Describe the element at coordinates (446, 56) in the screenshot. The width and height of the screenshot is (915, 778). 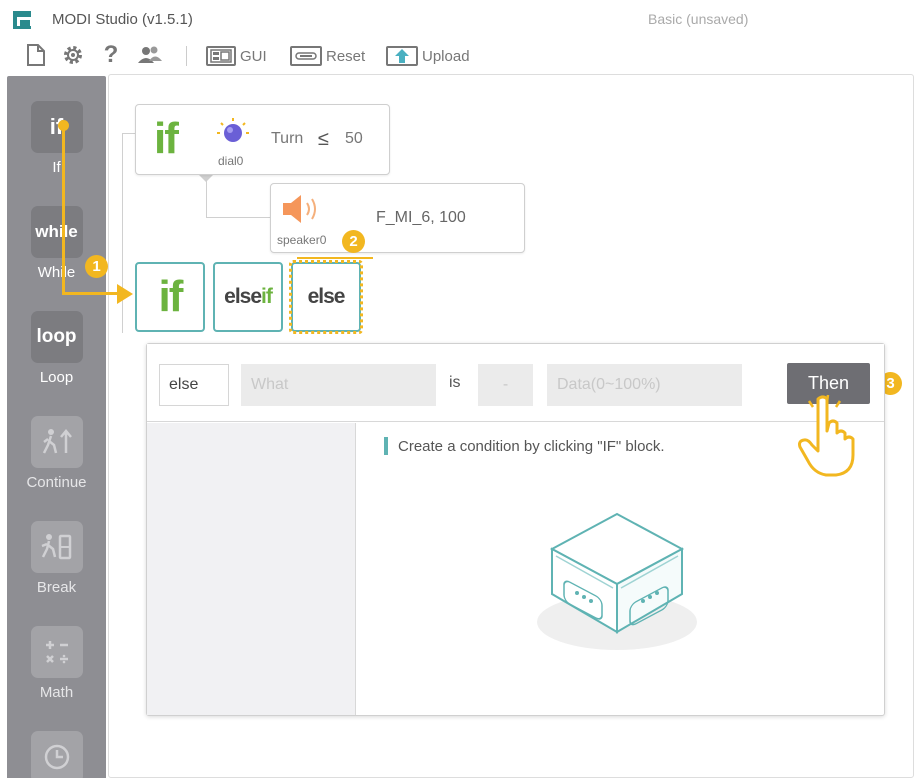
I see `upload-button-label: Upload` at that location.